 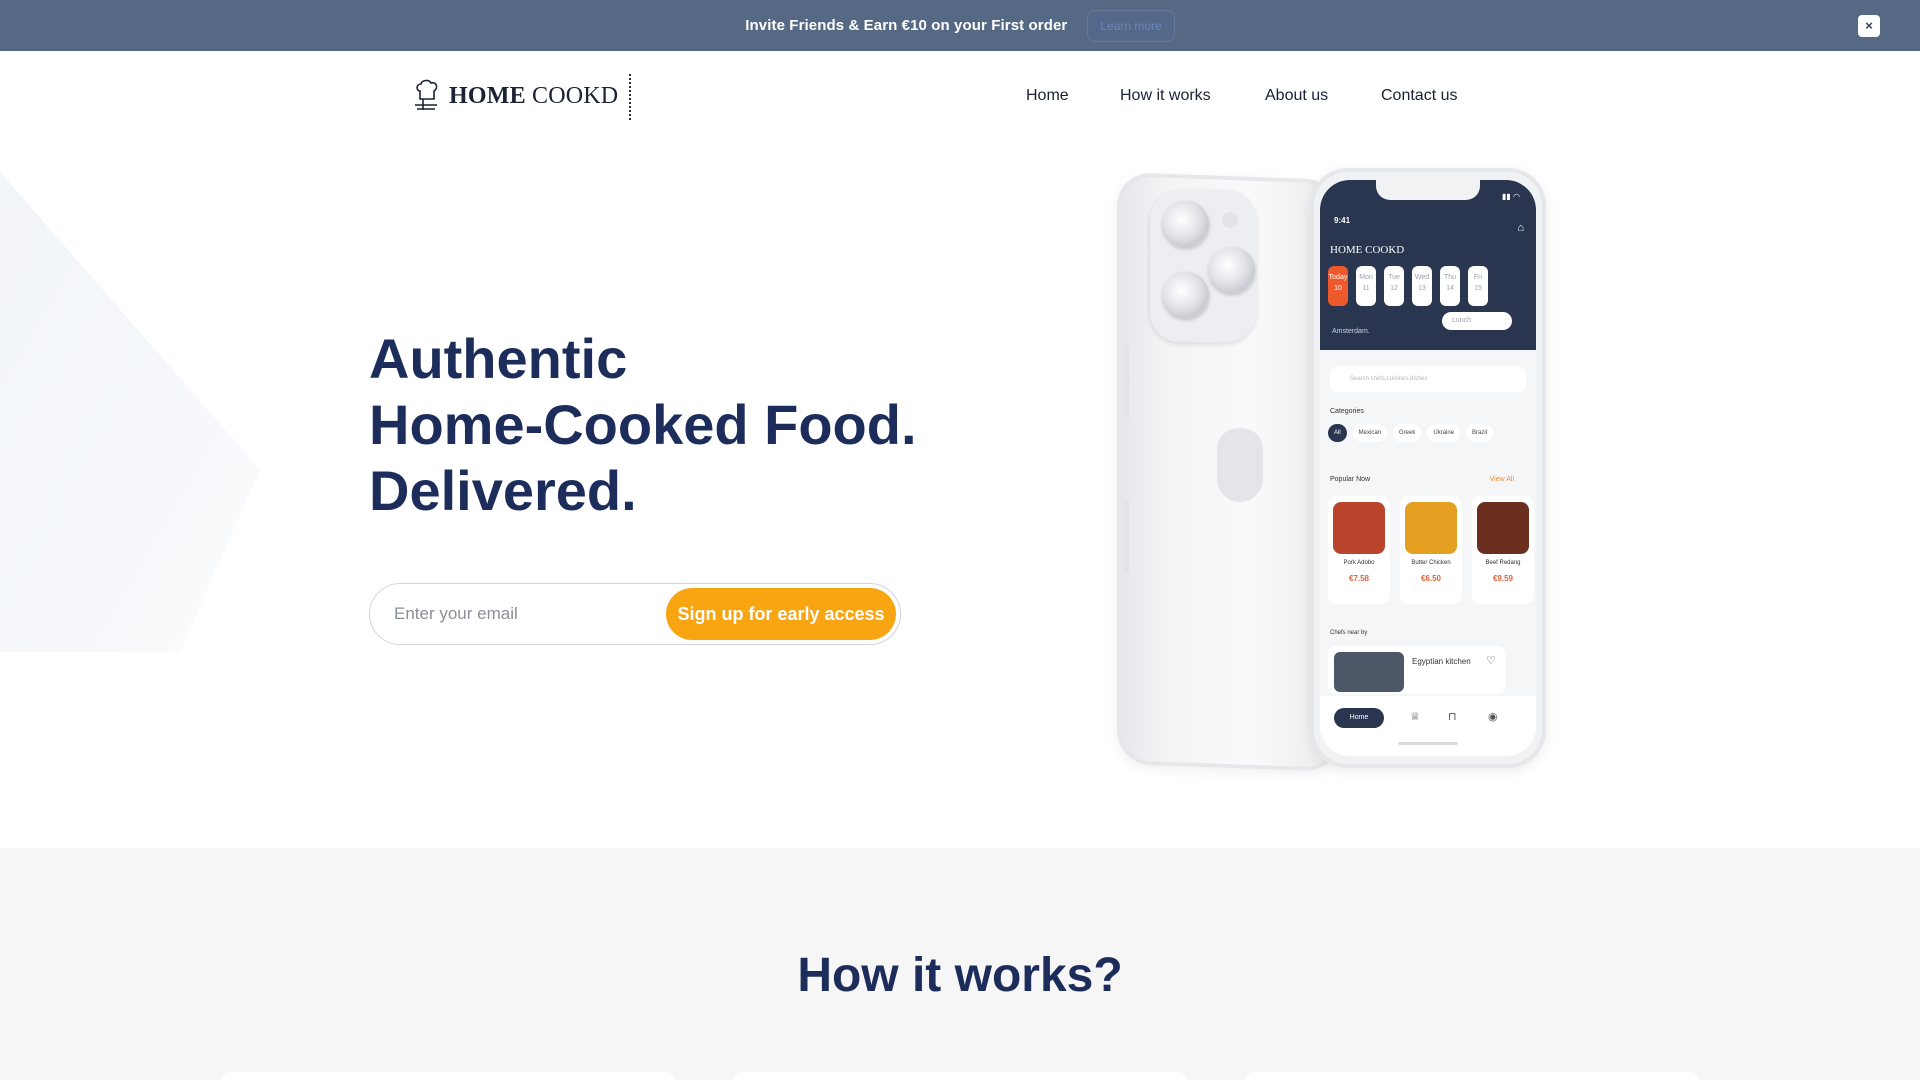 What do you see at coordinates (1502, 479) in the screenshot?
I see `view-all-link: View All` at bounding box center [1502, 479].